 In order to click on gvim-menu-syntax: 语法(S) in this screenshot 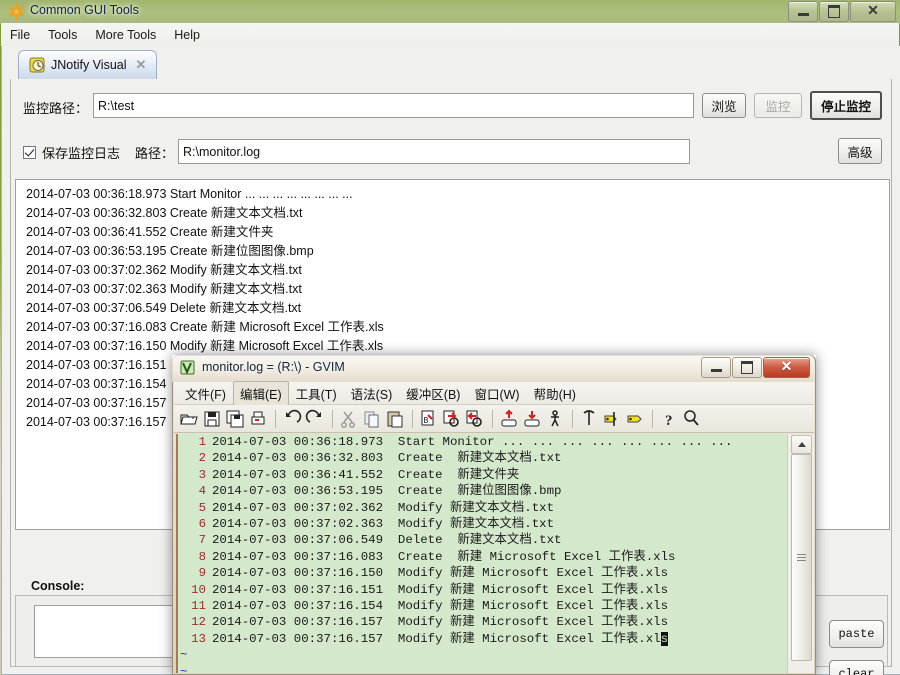, I will do `click(372, 393)`.